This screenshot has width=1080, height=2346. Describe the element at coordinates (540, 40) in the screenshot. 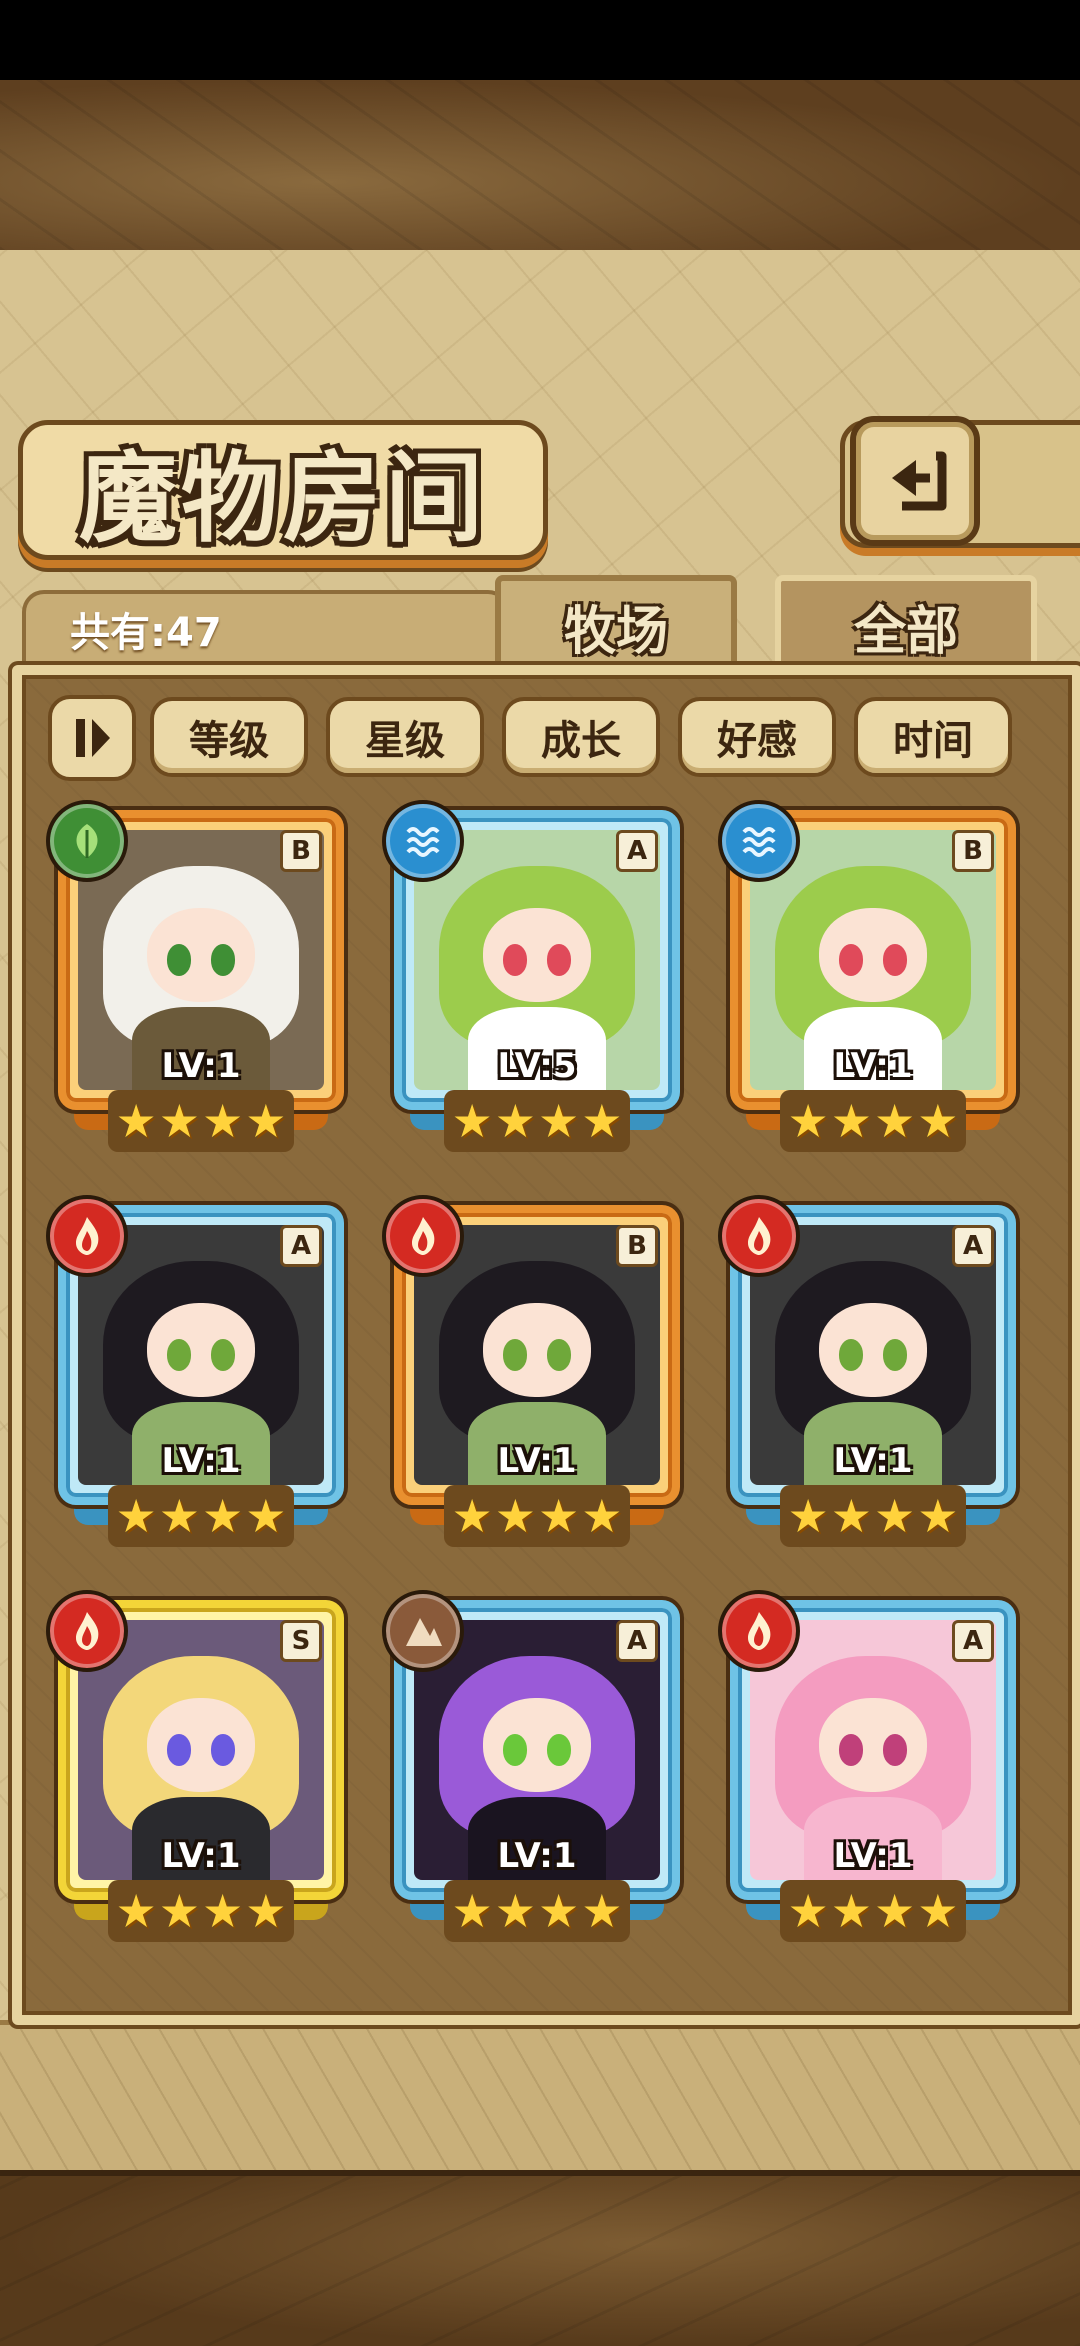

I see `status-bar` at that location.